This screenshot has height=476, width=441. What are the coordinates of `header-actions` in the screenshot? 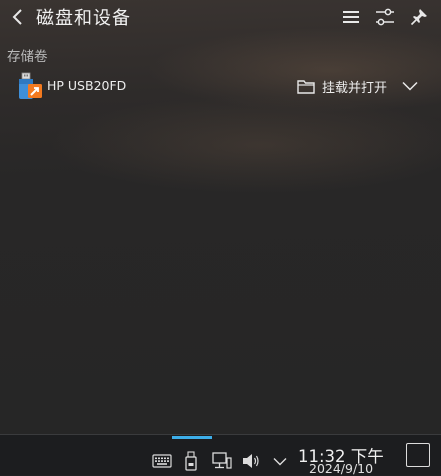 It's located at (385, 17).